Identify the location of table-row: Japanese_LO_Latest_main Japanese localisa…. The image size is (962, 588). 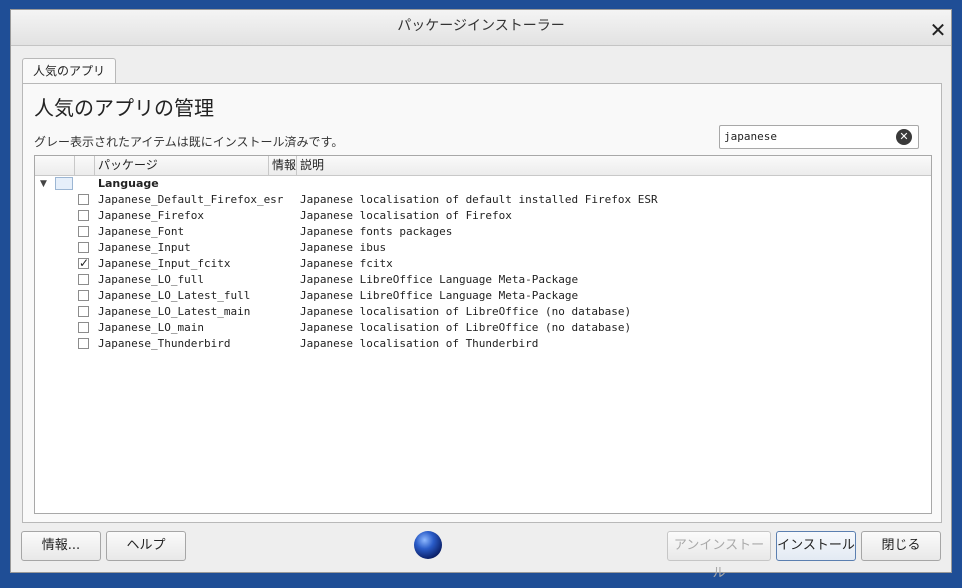
(483, 312).